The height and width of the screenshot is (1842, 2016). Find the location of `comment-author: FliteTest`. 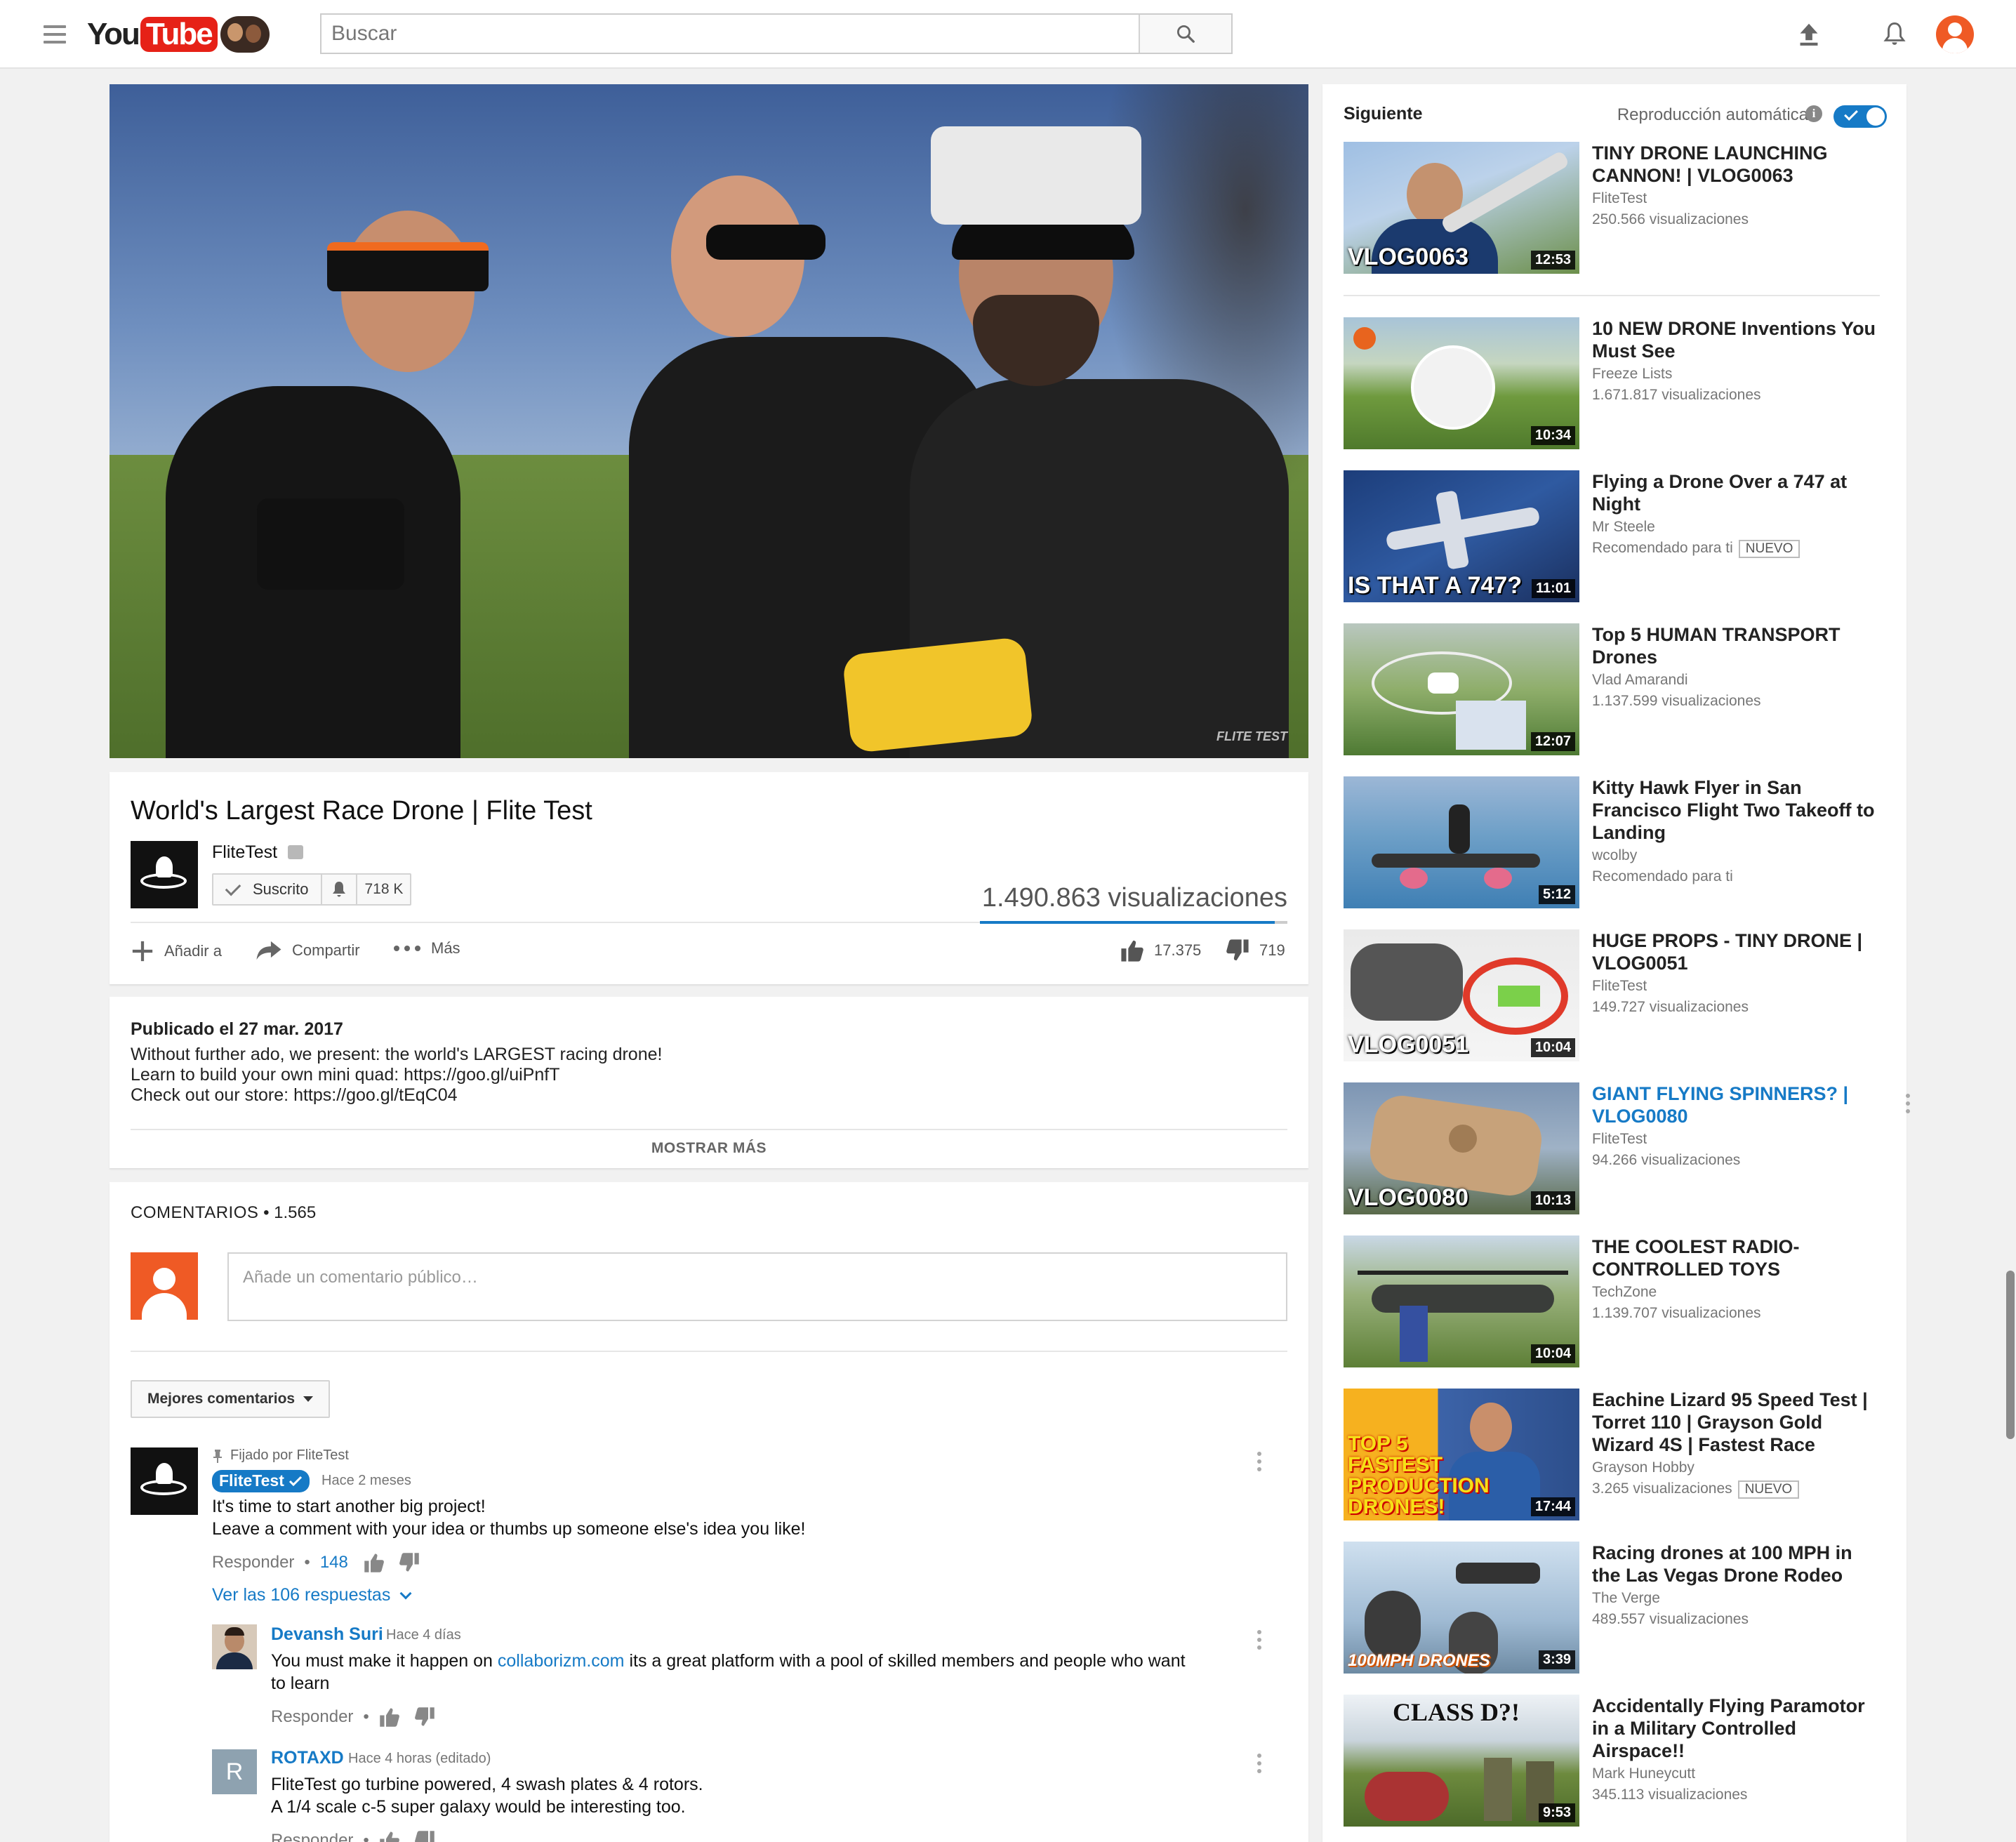

comment-author: FliteTest is located at coordinates (251, 1480).